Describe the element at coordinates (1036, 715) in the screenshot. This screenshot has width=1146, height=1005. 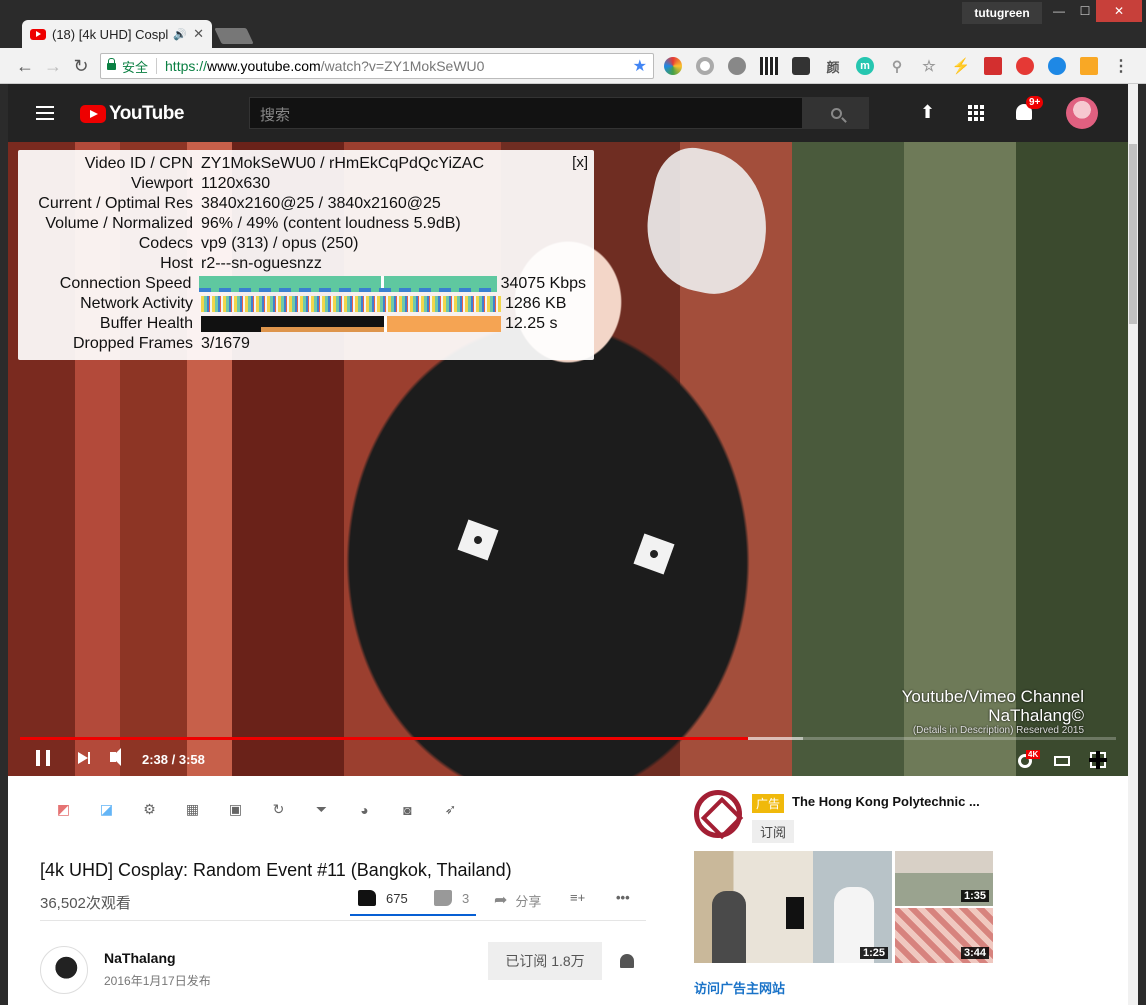
I see `watermark-line: NaThalang©` at that location.